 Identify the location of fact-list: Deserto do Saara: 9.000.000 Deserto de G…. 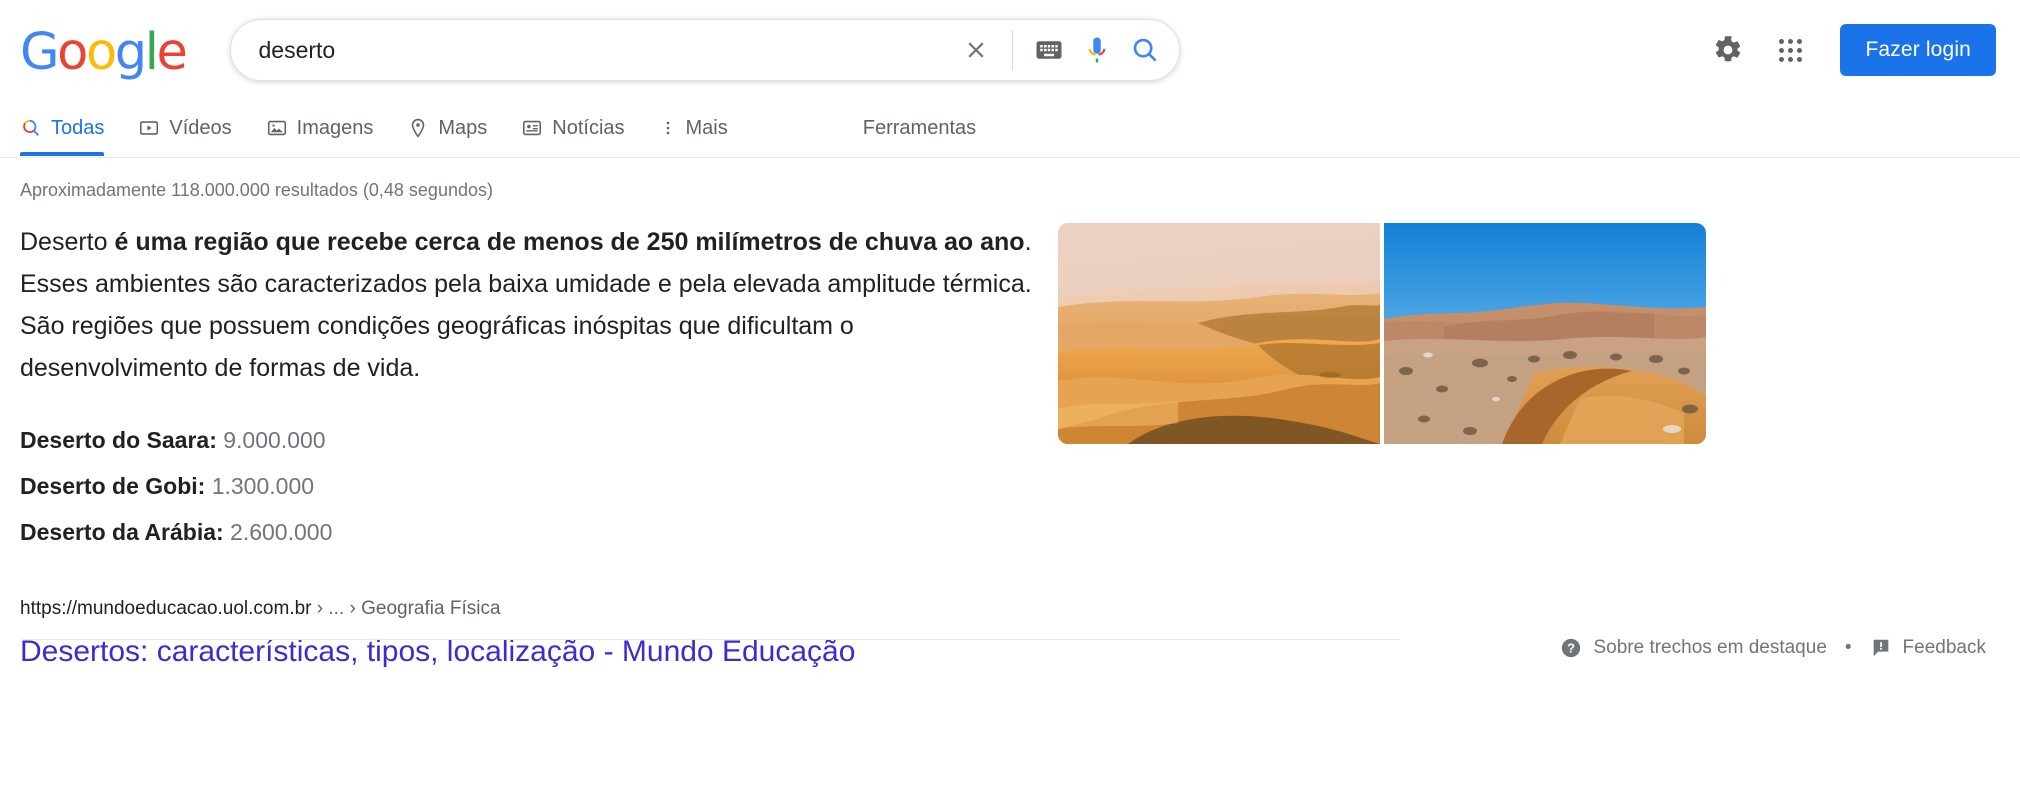
(530, 486).